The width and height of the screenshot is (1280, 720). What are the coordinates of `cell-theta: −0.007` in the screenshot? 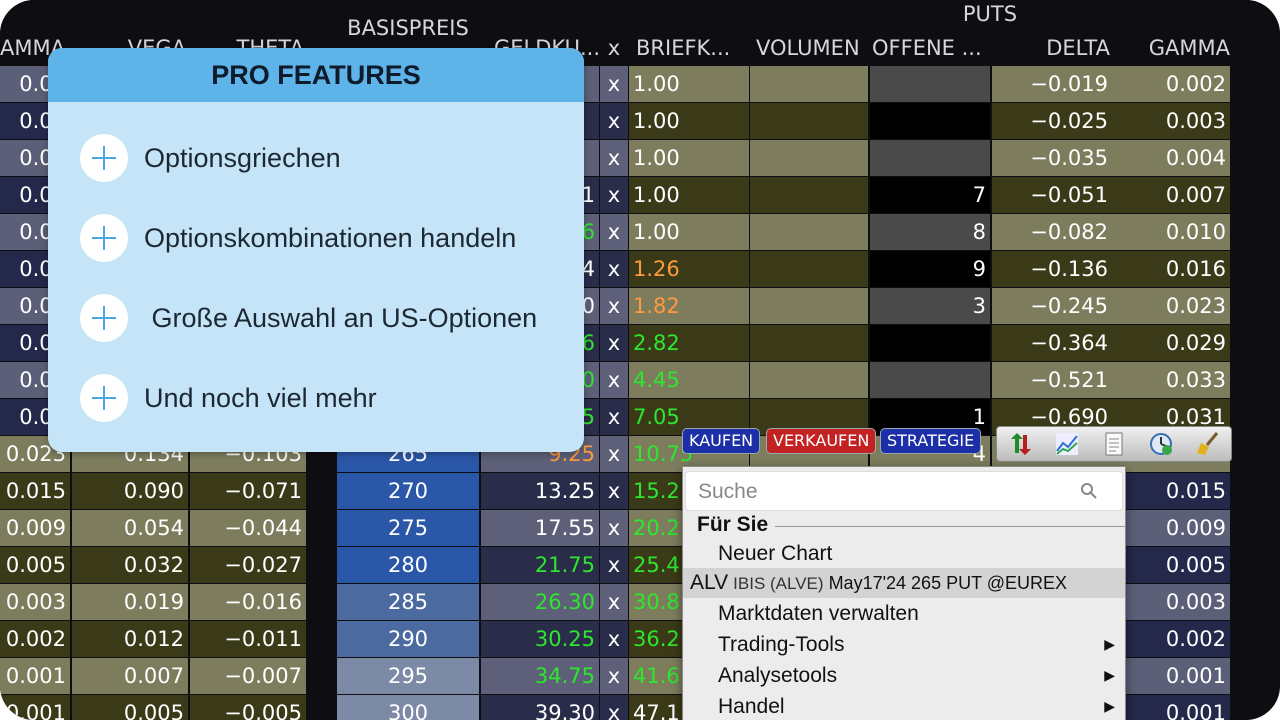 It's located at (248, 676).